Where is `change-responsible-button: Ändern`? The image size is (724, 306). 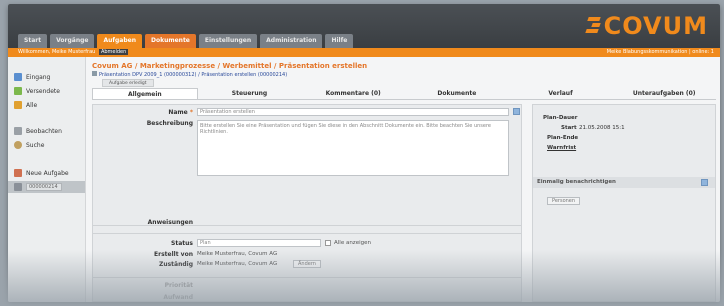
change-responsible-button: Ändern is located at coordinates (307, 264).